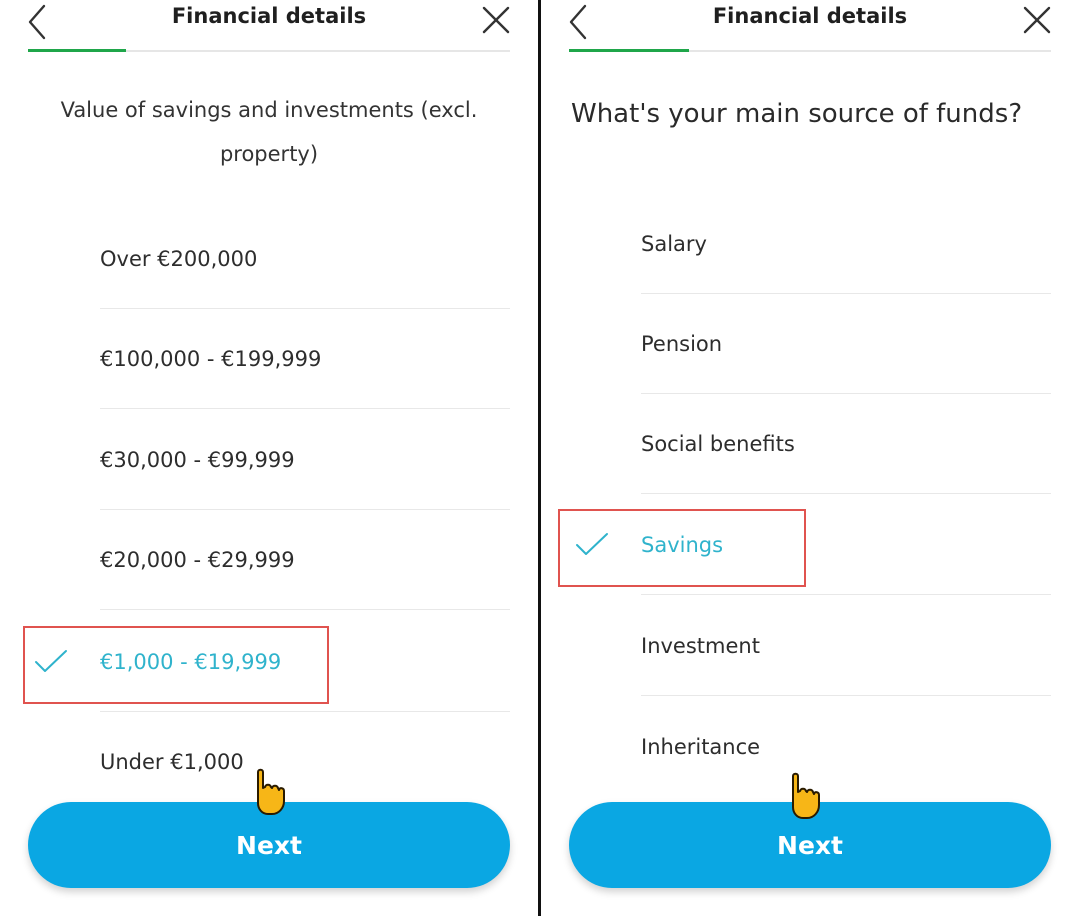 This screenshot has width=1080, height=916. What do you see at coordinates (700, 646) in the screenshot?
I see `option-label: Investment` at bounding box center [700, 646].